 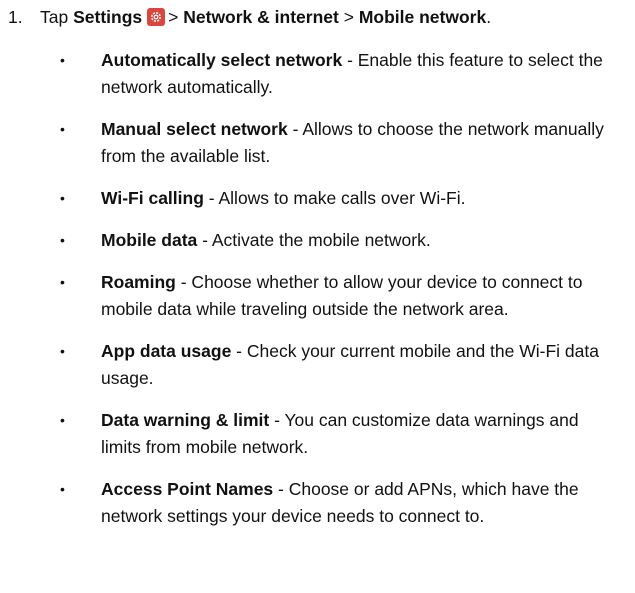 What do you see at coordinates (152, 198) in the screenshot?
I see `option-title: Wi-Fi calling` at bounding box center [152, 198].